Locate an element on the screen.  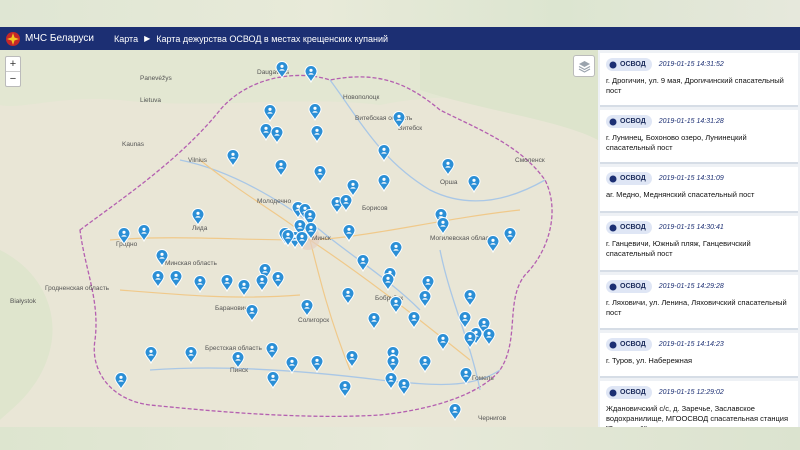
event-time: 2019-01-15 14:31:28 is located at coordinates (691, 121).